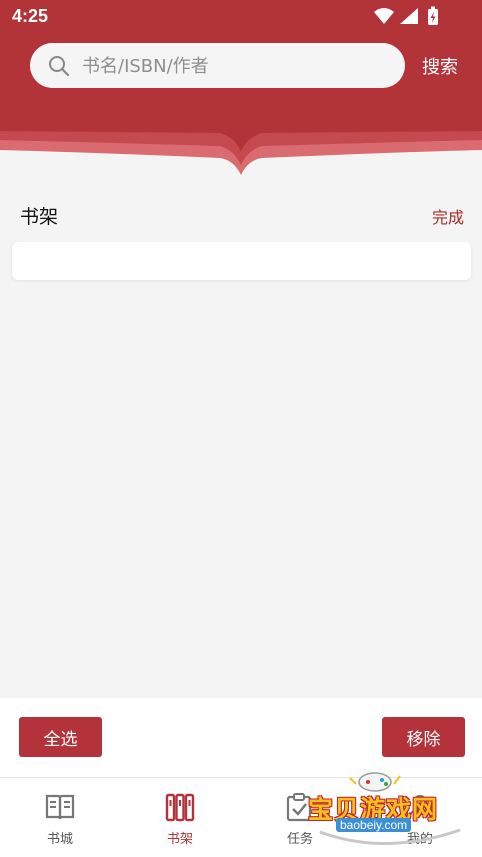 Image resolution: width=482 pixels, height=857 pixels. Describe the element at coordinates (409, 16) in the screenshot. I see `signal-icon` at that location.